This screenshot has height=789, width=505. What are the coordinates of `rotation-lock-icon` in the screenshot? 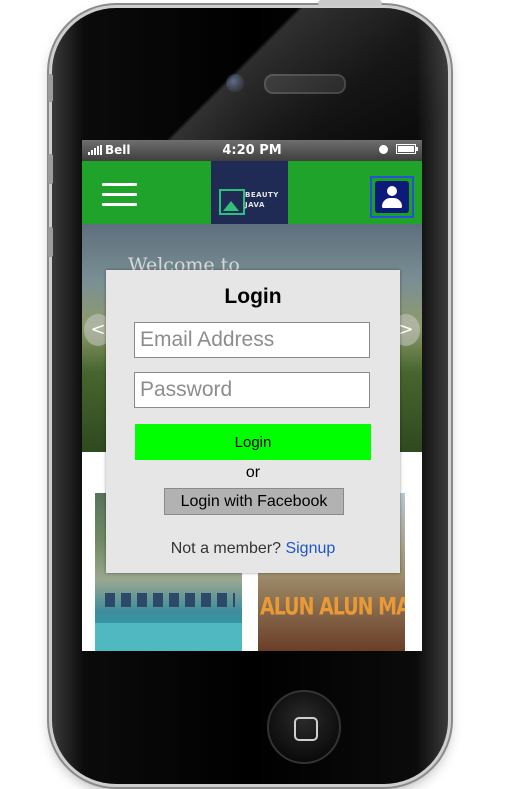 It's located at (383, 149).